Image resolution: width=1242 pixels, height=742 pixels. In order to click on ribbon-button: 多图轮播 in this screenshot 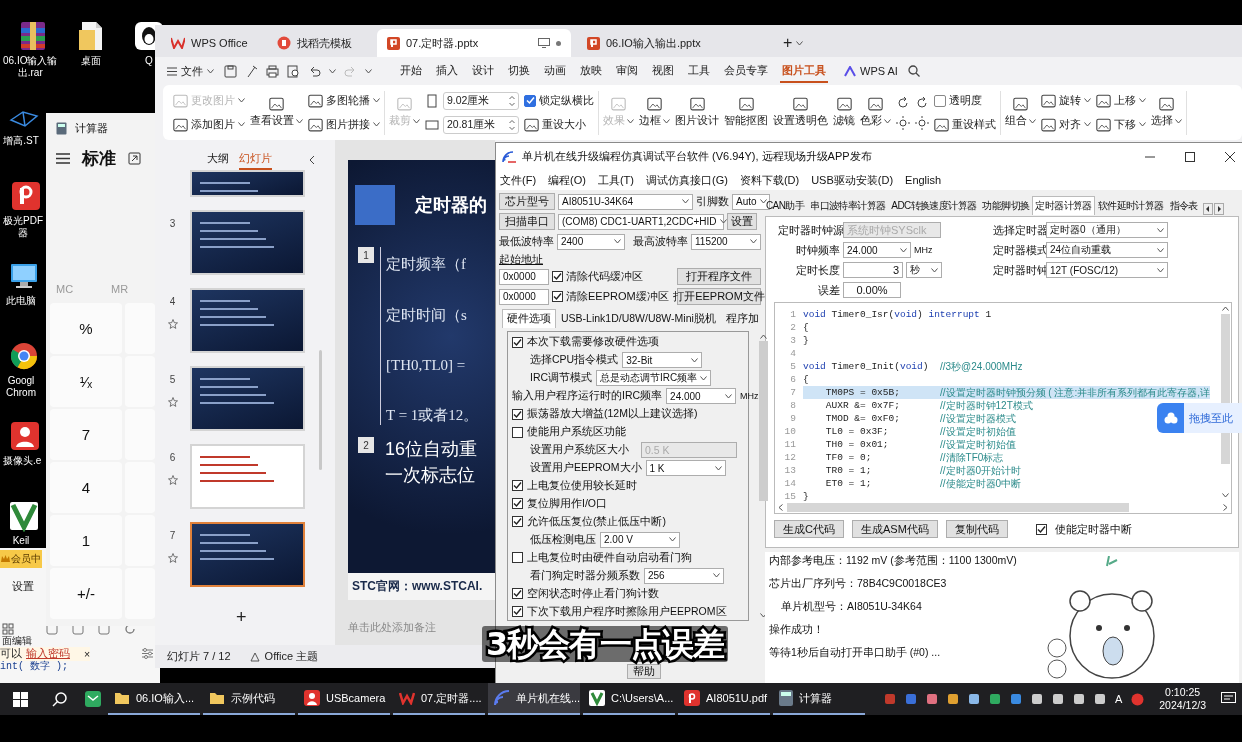, I will do `click(344, 100)`.